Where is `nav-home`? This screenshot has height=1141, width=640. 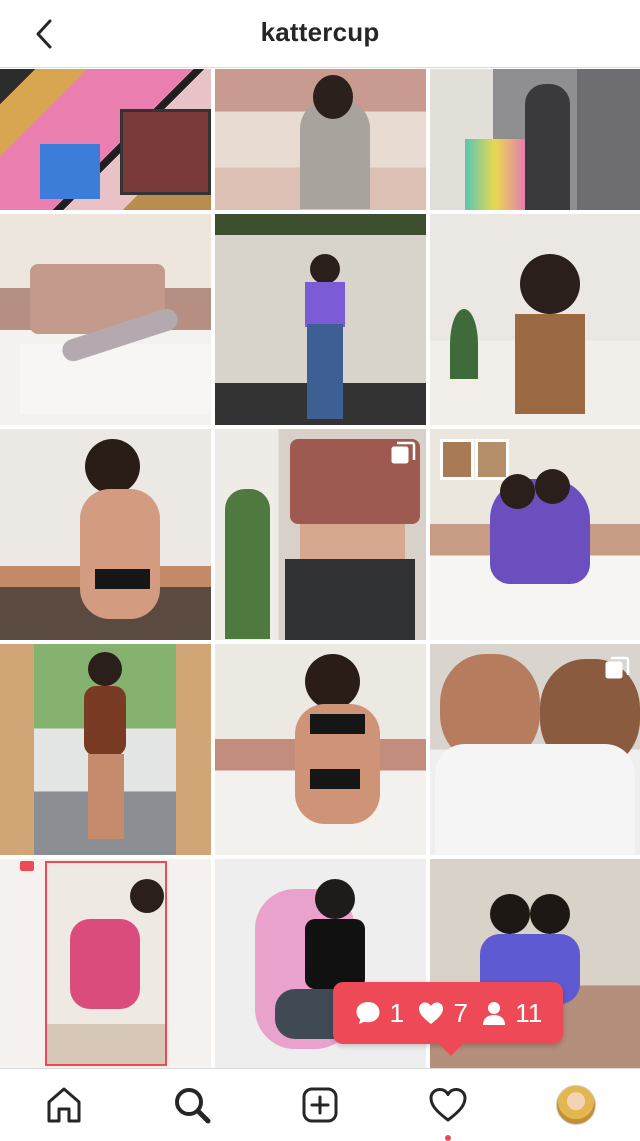 nav-home is located at coordinates (64, 1105).